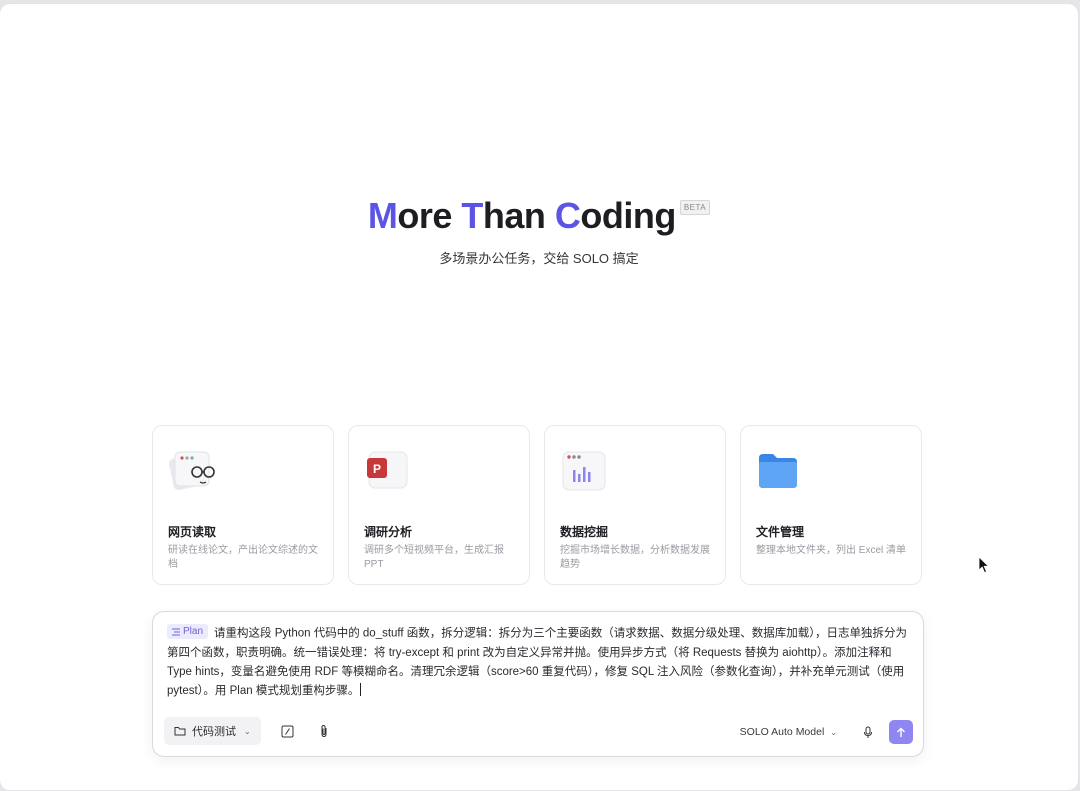 Image resolution: width=1080 pixels, height=791 pixels. I want to click on title-part: han, so click(518, 215).